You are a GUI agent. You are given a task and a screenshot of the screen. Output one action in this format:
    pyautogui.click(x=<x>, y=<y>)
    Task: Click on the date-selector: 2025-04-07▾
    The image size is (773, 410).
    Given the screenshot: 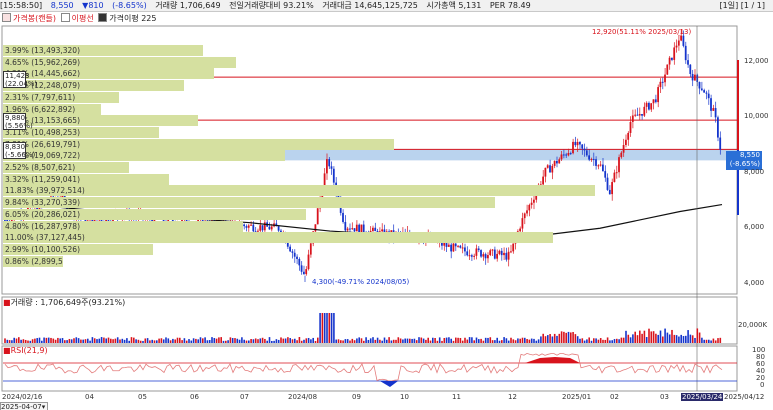 What is the action you would take?
    pyautogui.click(x=24, y=406)
    